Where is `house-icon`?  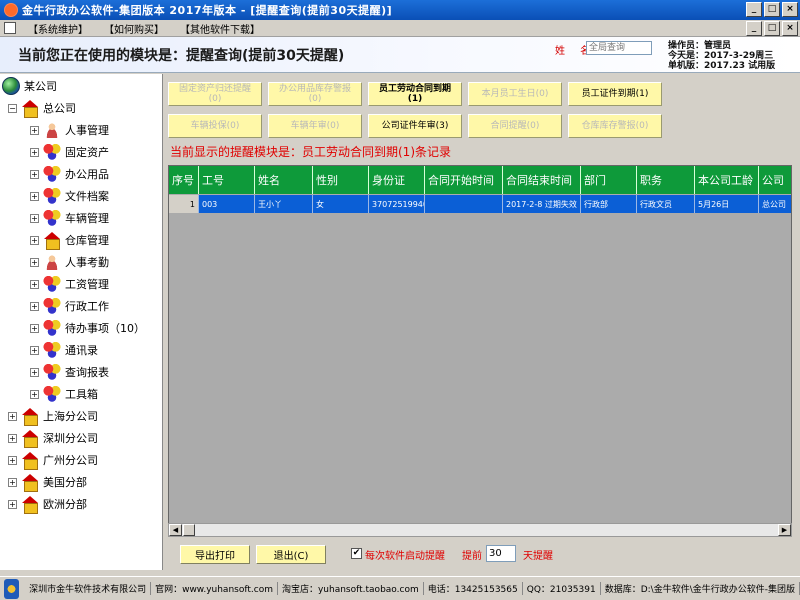 house-icon is located at coordinates (30, 505).